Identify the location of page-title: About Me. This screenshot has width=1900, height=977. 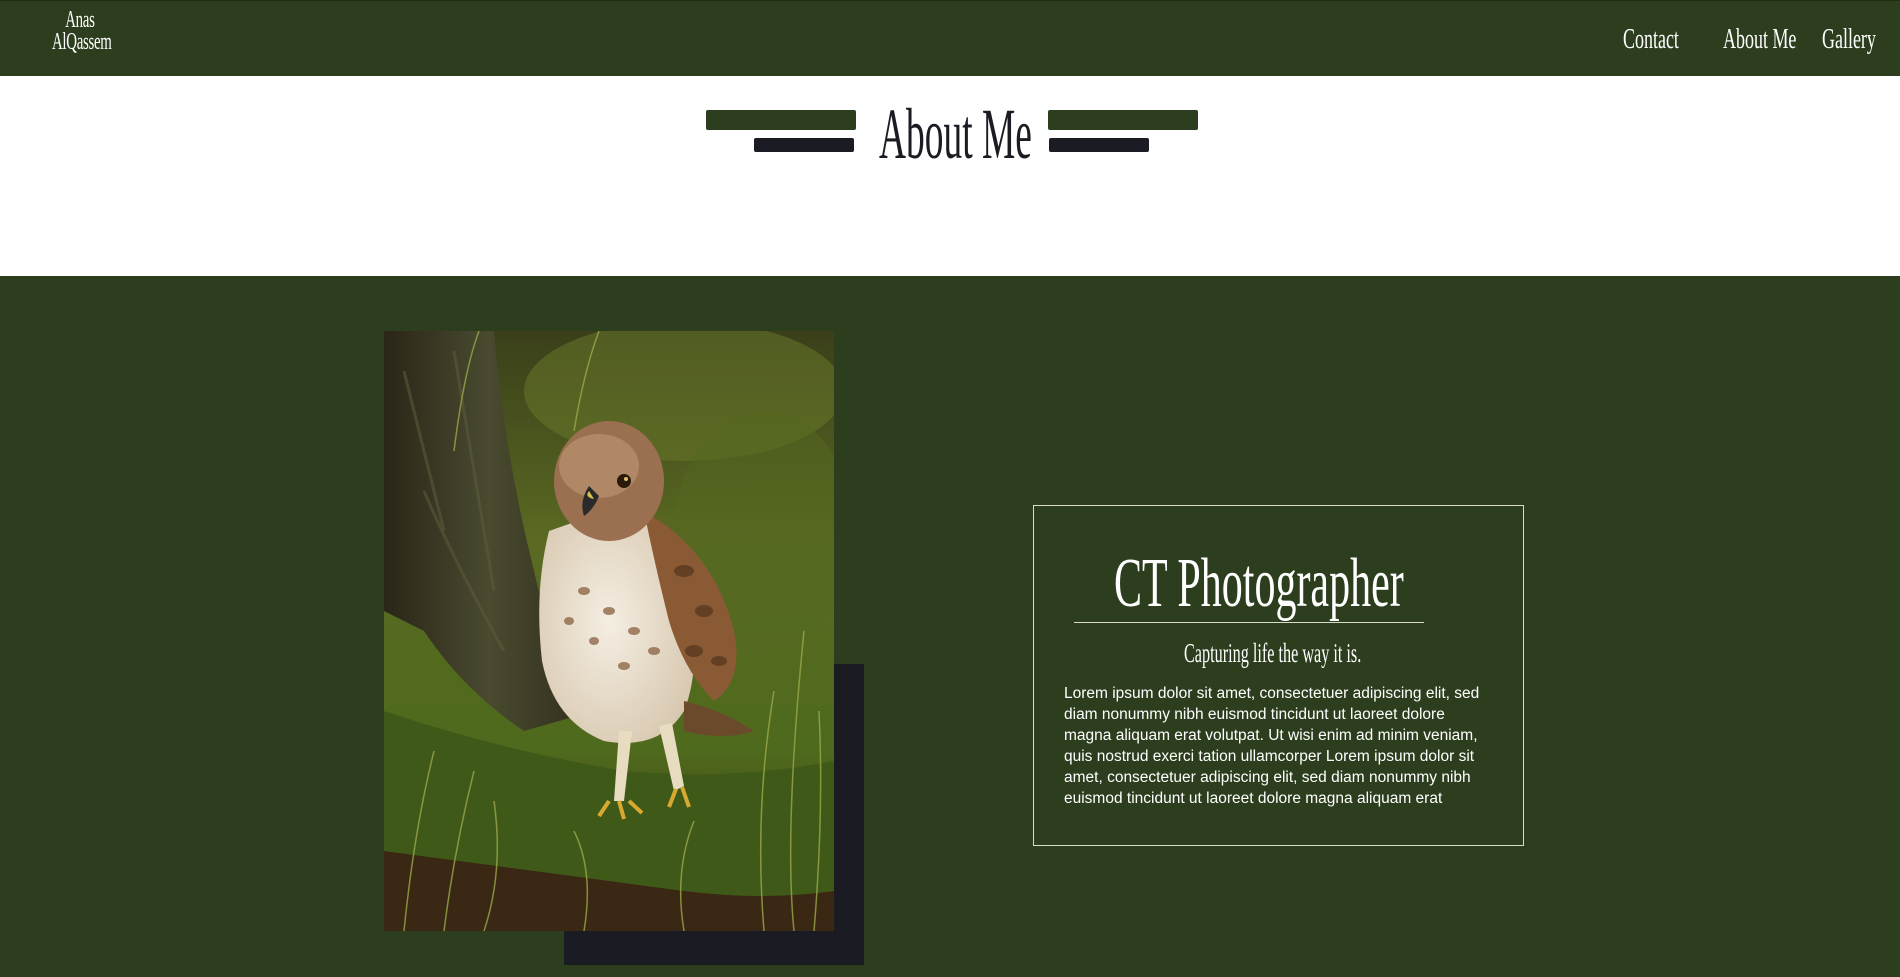
(955, 134).